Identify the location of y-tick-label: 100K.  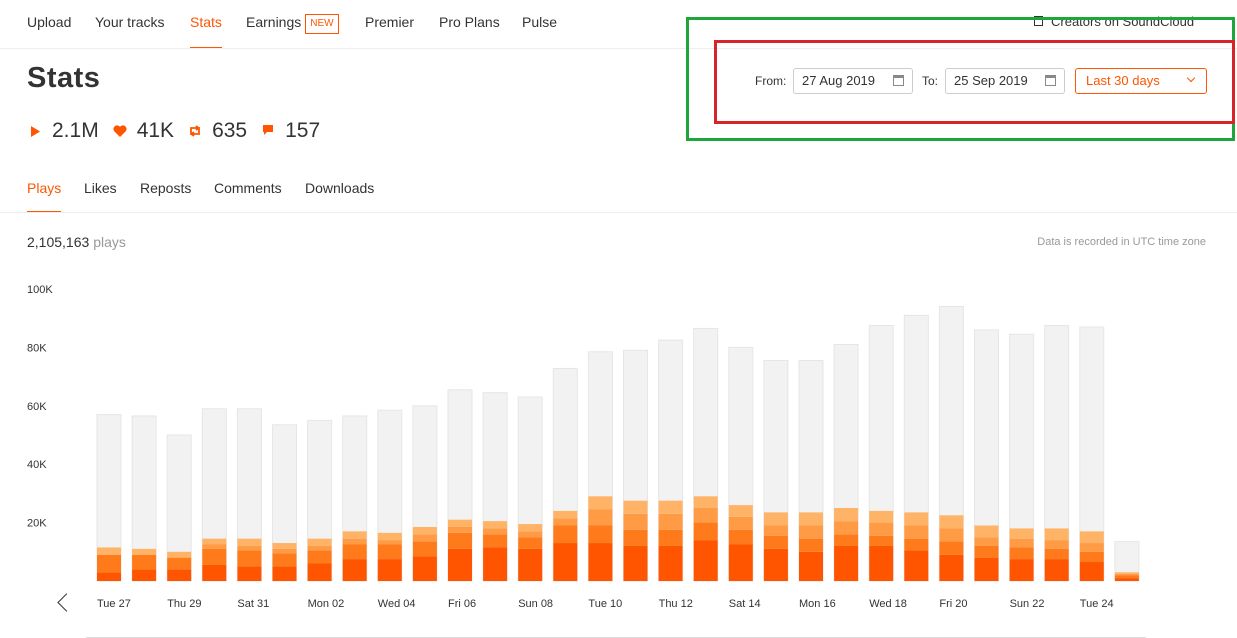
(40, 290).